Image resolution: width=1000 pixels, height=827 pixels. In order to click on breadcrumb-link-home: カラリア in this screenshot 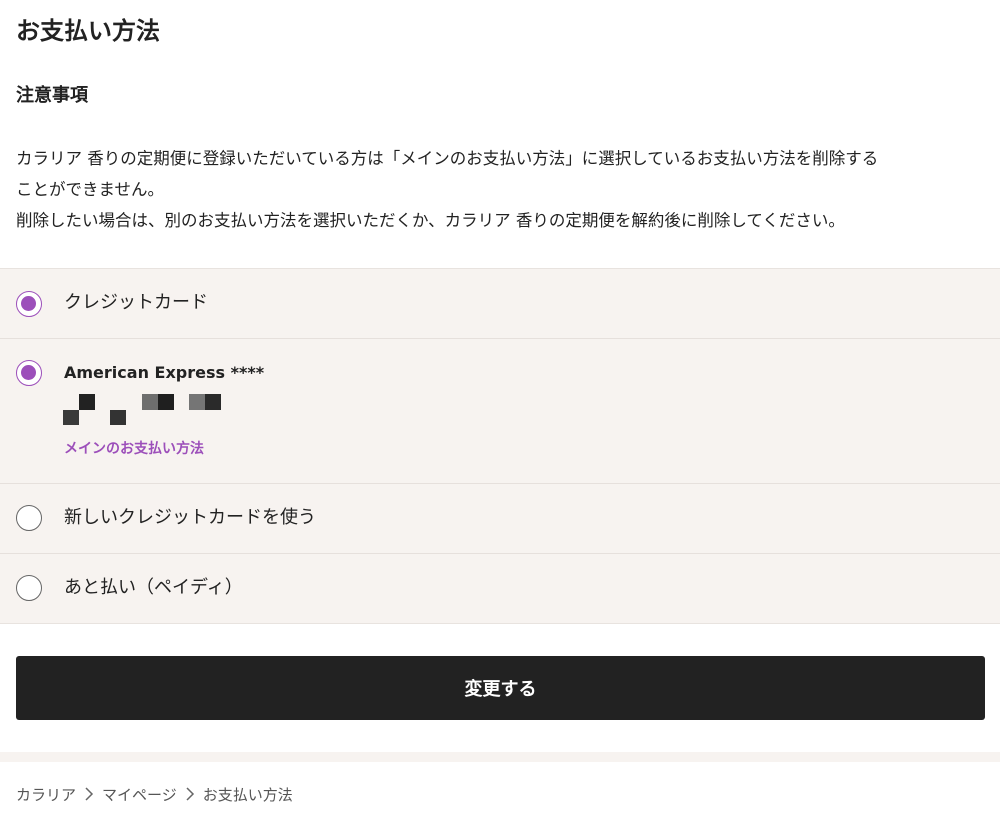, I will do `click(46, 795)`.